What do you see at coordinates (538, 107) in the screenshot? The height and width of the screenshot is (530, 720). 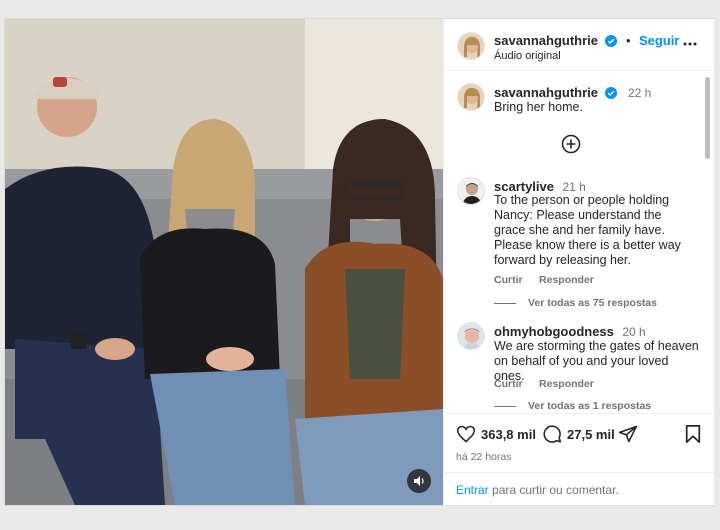 I see `caption-text: Bring her home.` at bounding box center [538, 107].